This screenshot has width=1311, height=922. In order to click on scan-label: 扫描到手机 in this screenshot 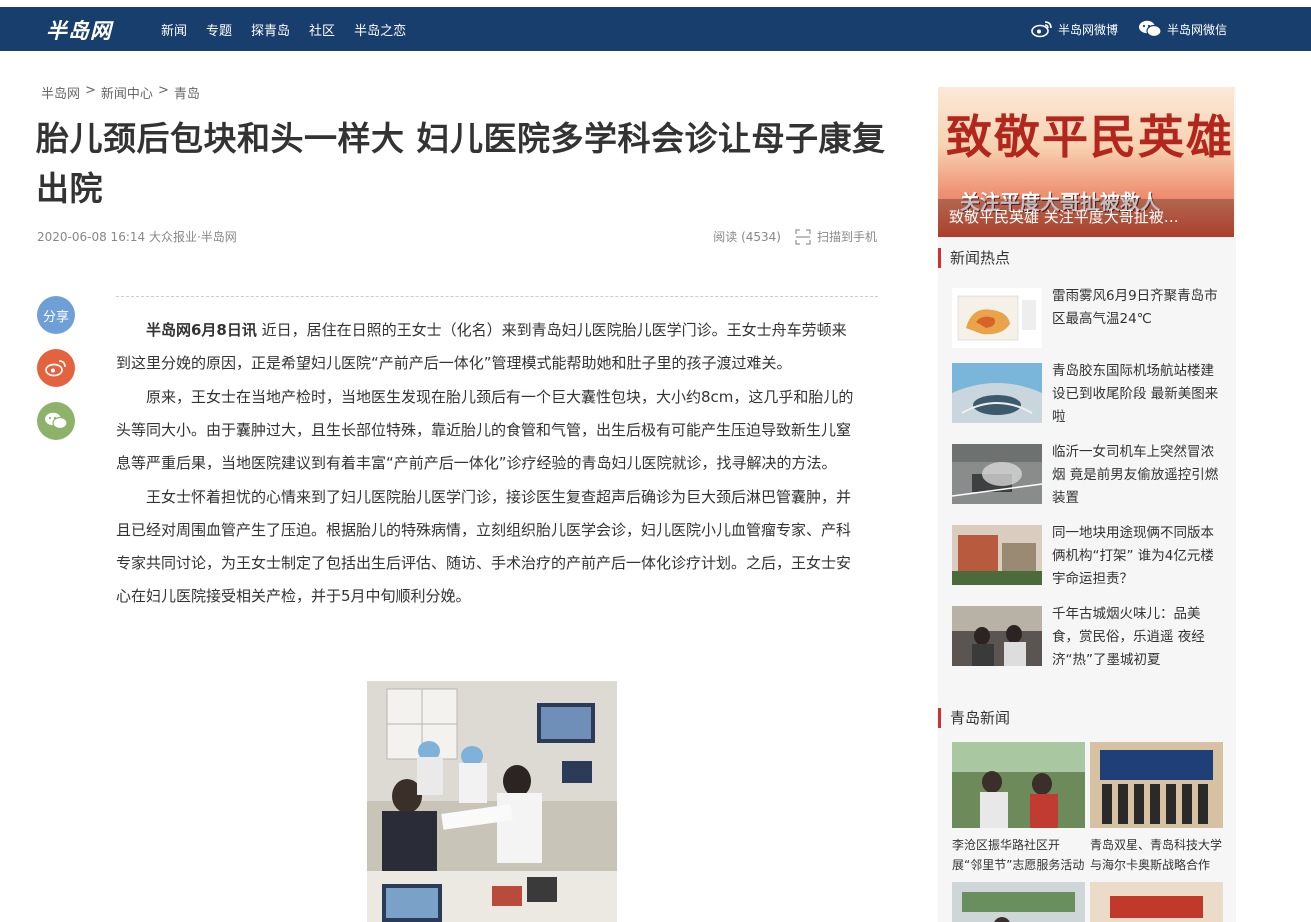, I will do `click(846, 237)`.